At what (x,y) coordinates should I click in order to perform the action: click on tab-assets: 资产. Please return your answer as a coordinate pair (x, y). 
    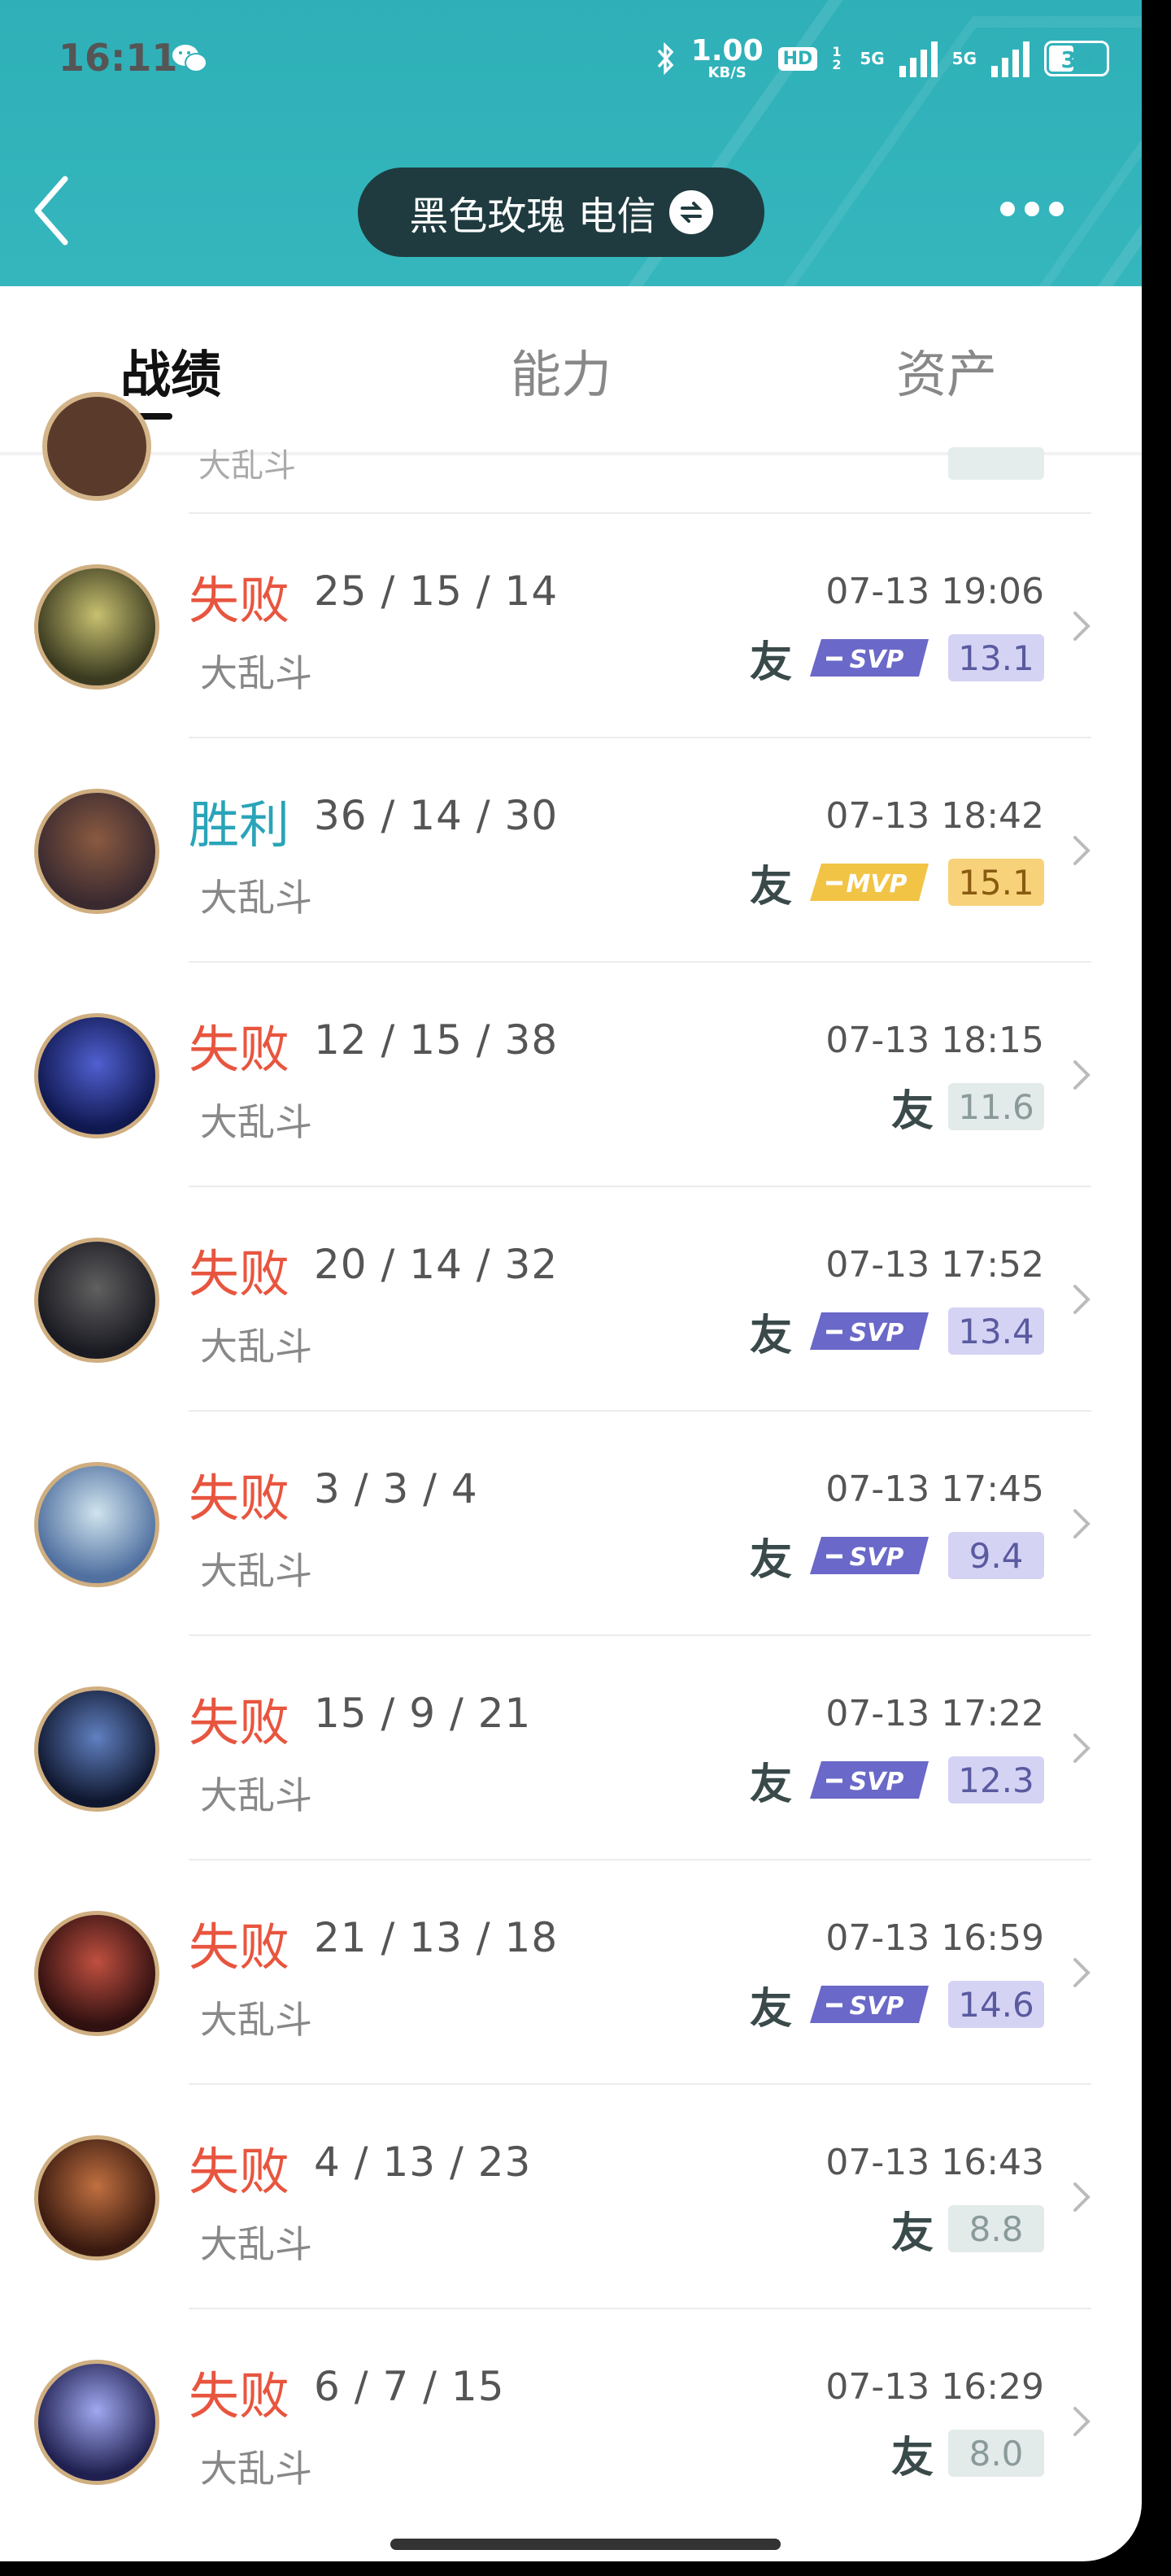
    Looking at the image, I should click on (946, 370).